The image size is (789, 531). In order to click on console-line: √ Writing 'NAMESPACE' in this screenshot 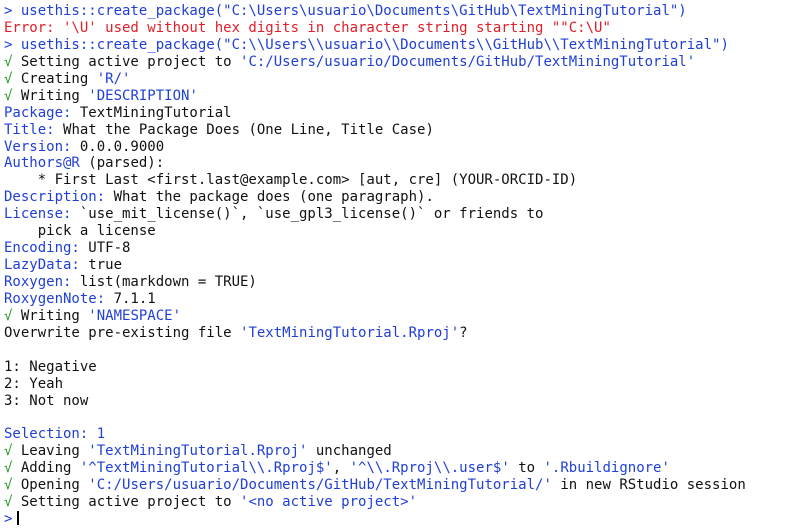, I will do `click(396, 316)`.